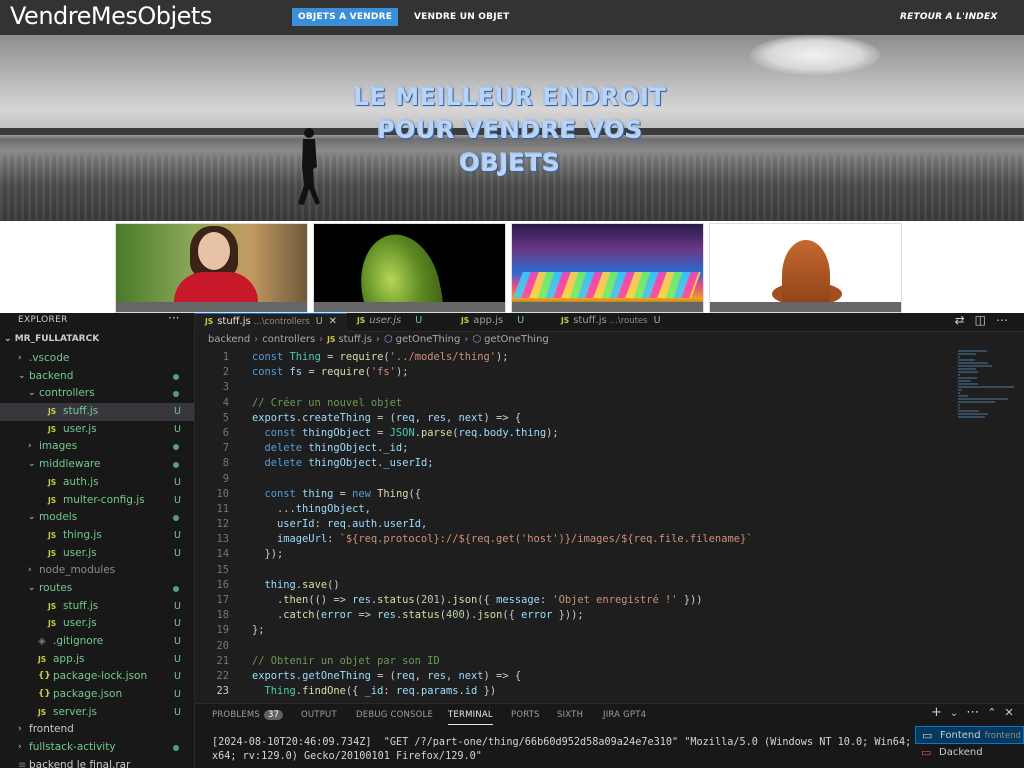 The image size is (1024, 768). What do you see at coordinates (58, 446) in the screenshot?
I see `tree-item-label: images` at bounding box center [58, 446].